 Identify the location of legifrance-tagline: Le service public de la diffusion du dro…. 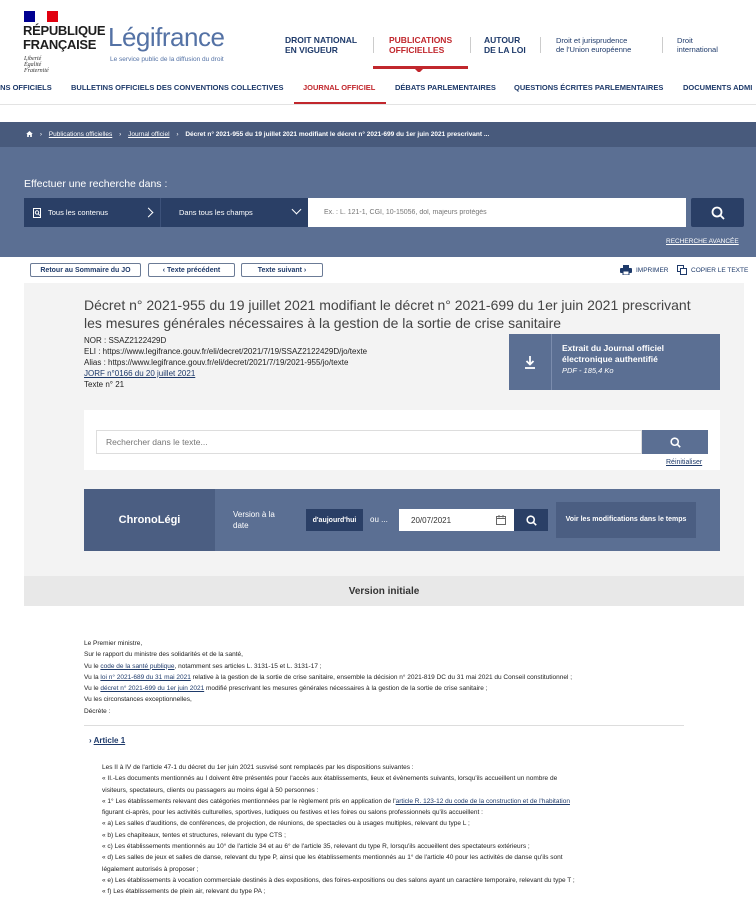
(167, 59).